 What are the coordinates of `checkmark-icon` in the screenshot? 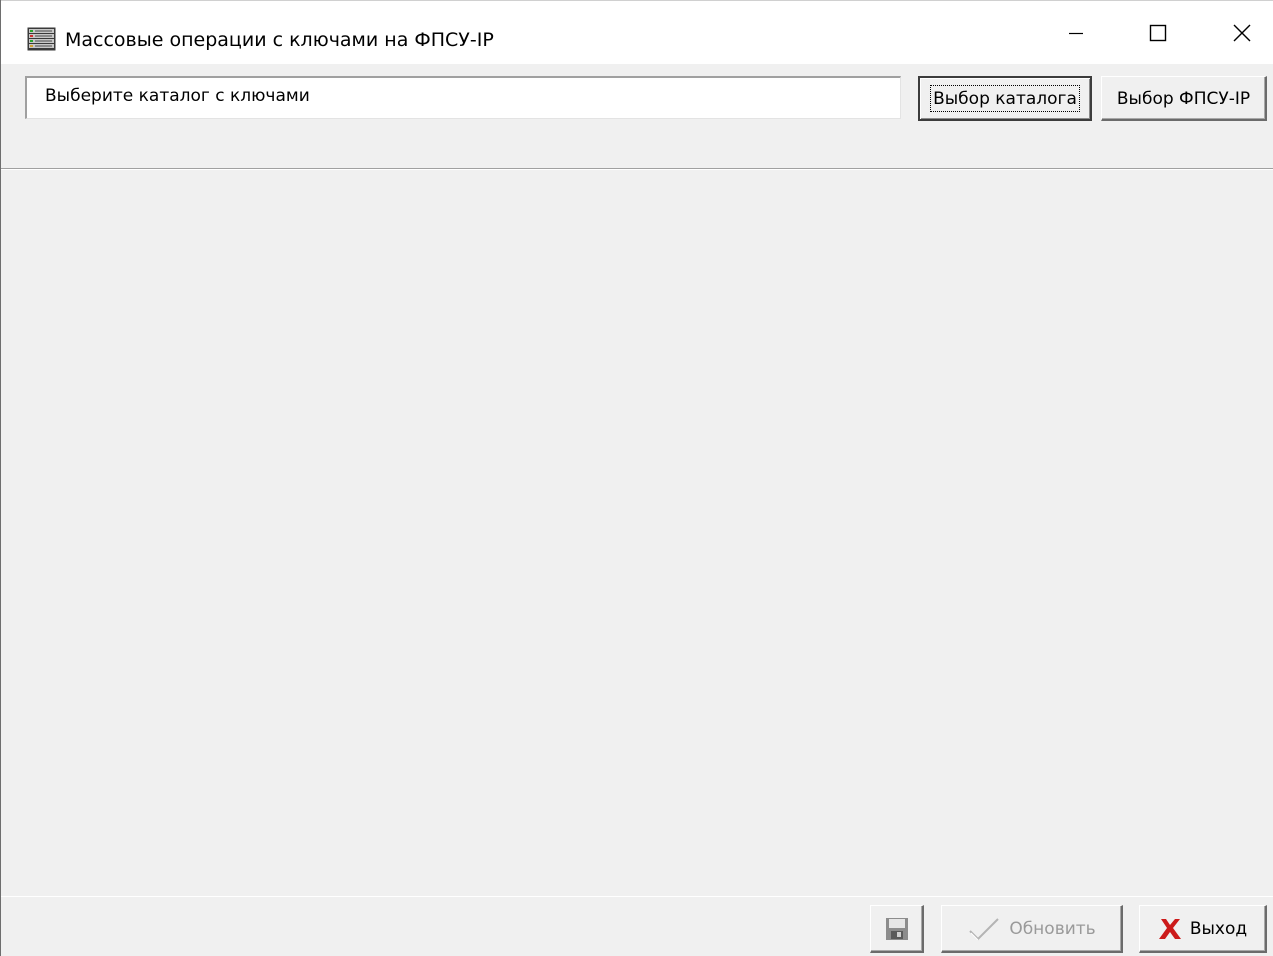 It's located at (984, 928).